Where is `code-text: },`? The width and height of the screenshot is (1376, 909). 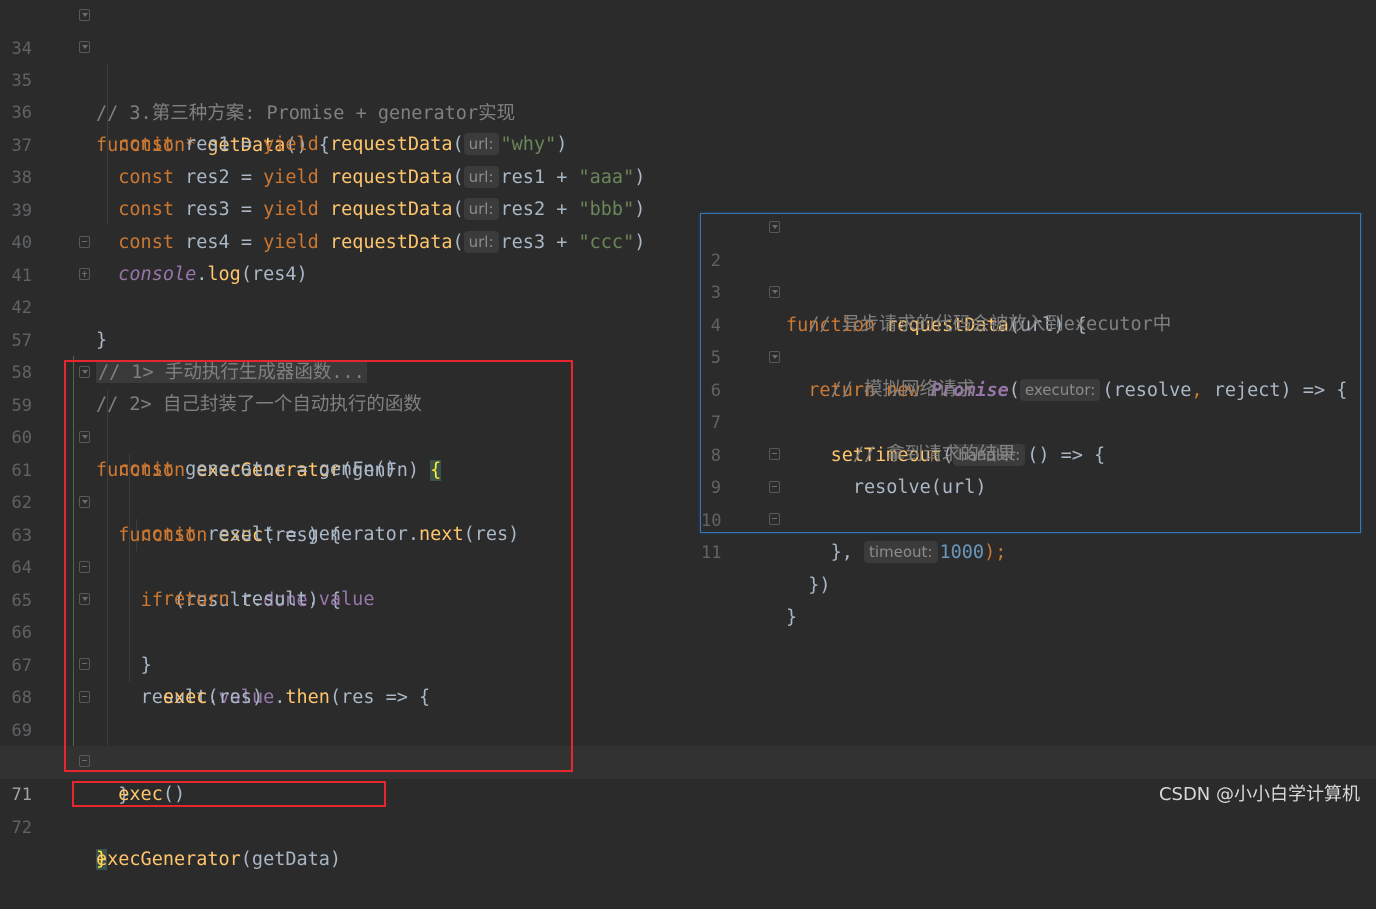
code-text: }, is located at coordinates (841, 552).